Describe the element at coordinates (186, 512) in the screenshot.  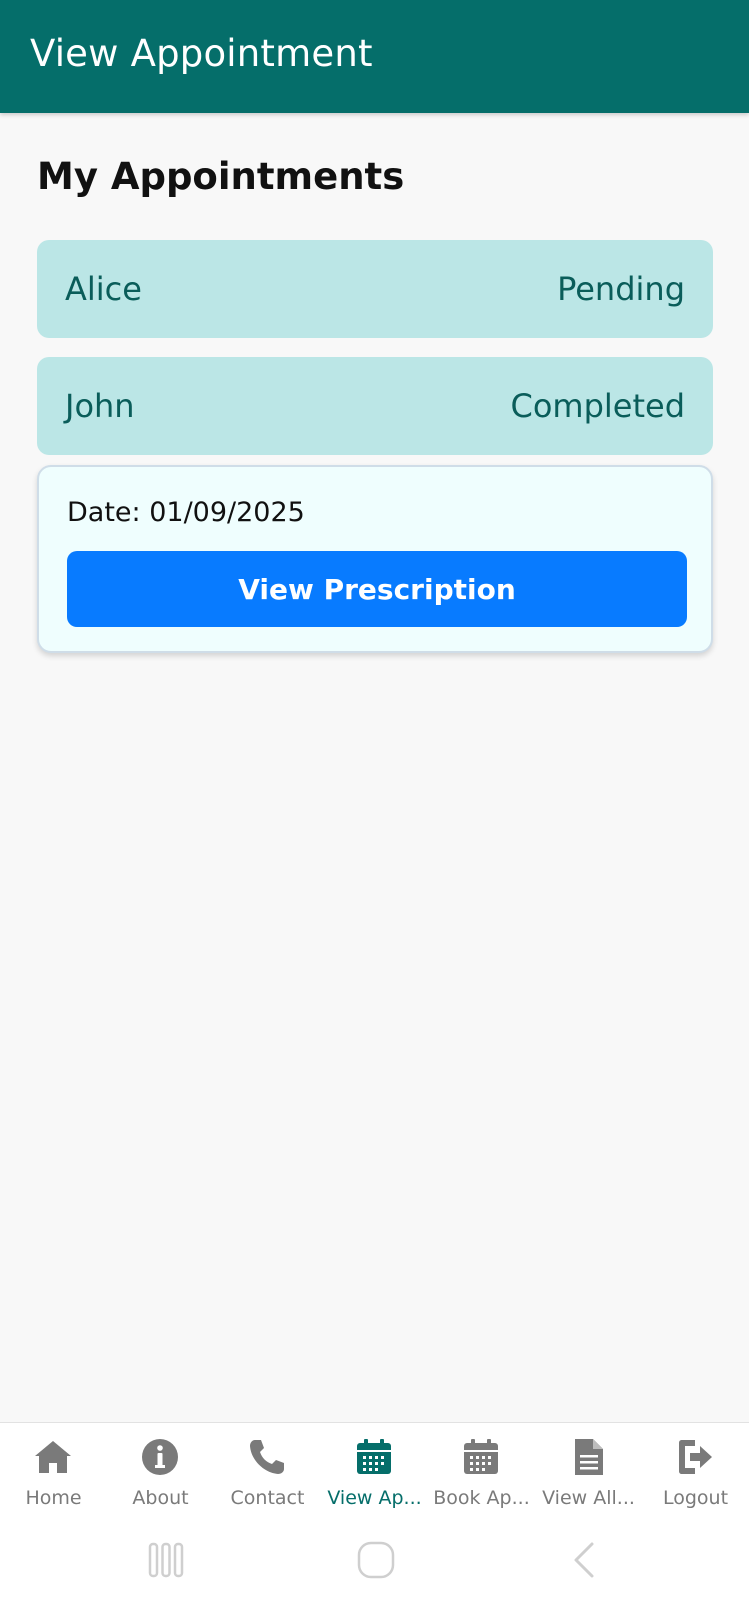
I see `appointment-date: Date: 01/09/2025` at that location.